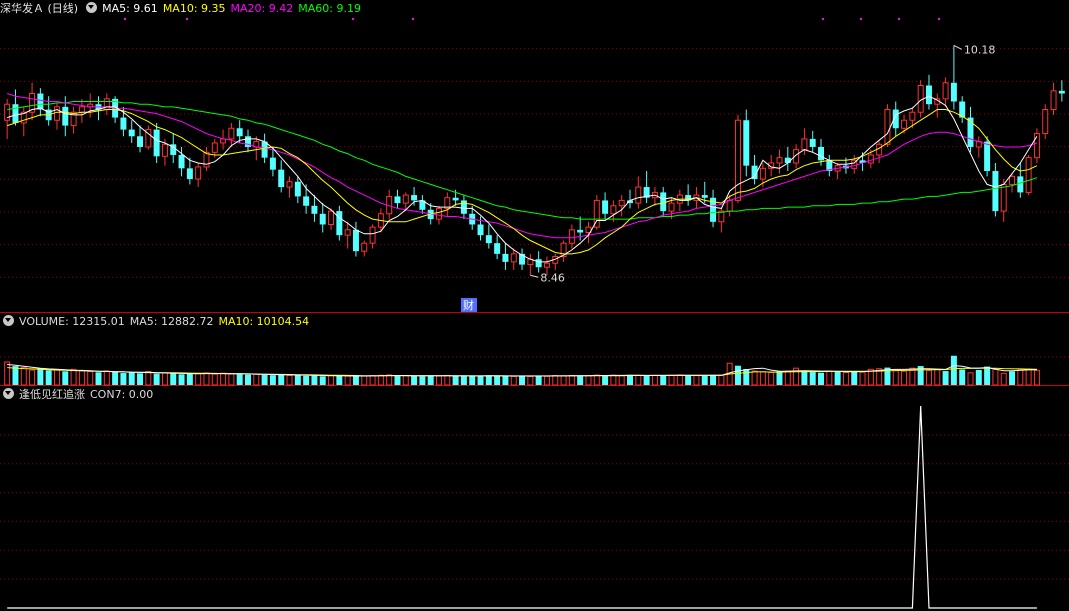 The height and width of the screenshot is (611, 1069). Describe the element at coordinates (52, 394) in the screenshot. I see `indicator-name: 逢低见红追涨` at that location.